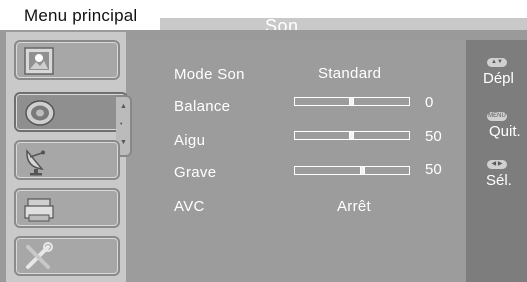  Describe the element at coordinates (497, 116) in the screenshot. I see `menu-key-icon: MENU` at that location.